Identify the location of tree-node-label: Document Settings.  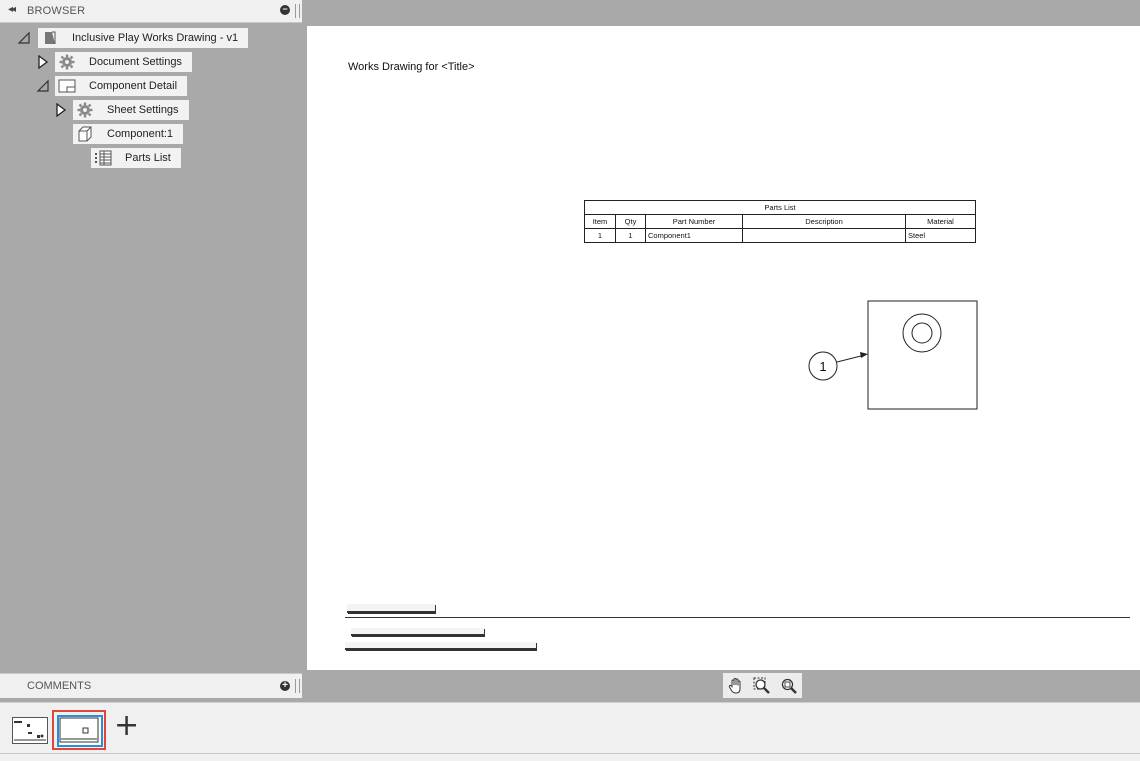
(135, 62).